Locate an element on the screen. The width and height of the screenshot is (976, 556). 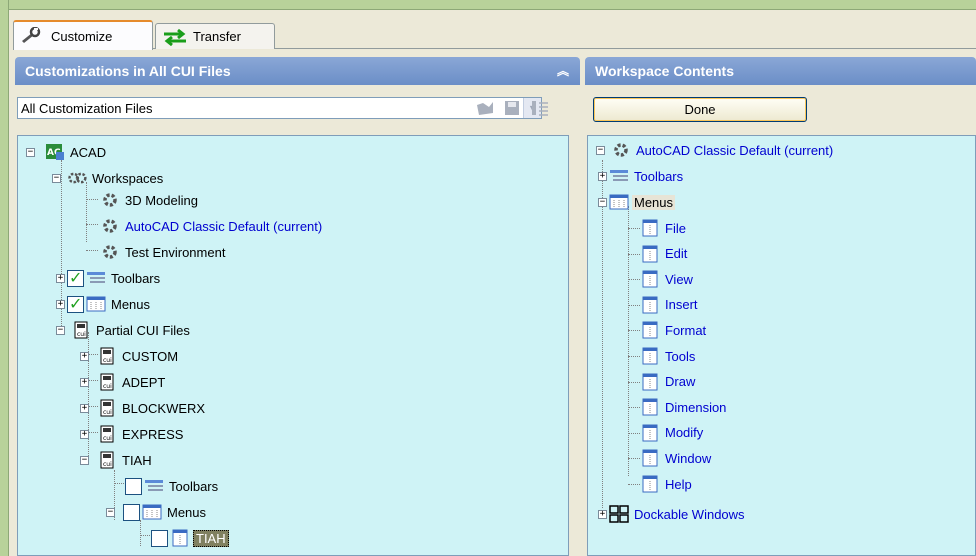
workspace-contents-header: Workspace Contents is located at coordinates (780, 71).